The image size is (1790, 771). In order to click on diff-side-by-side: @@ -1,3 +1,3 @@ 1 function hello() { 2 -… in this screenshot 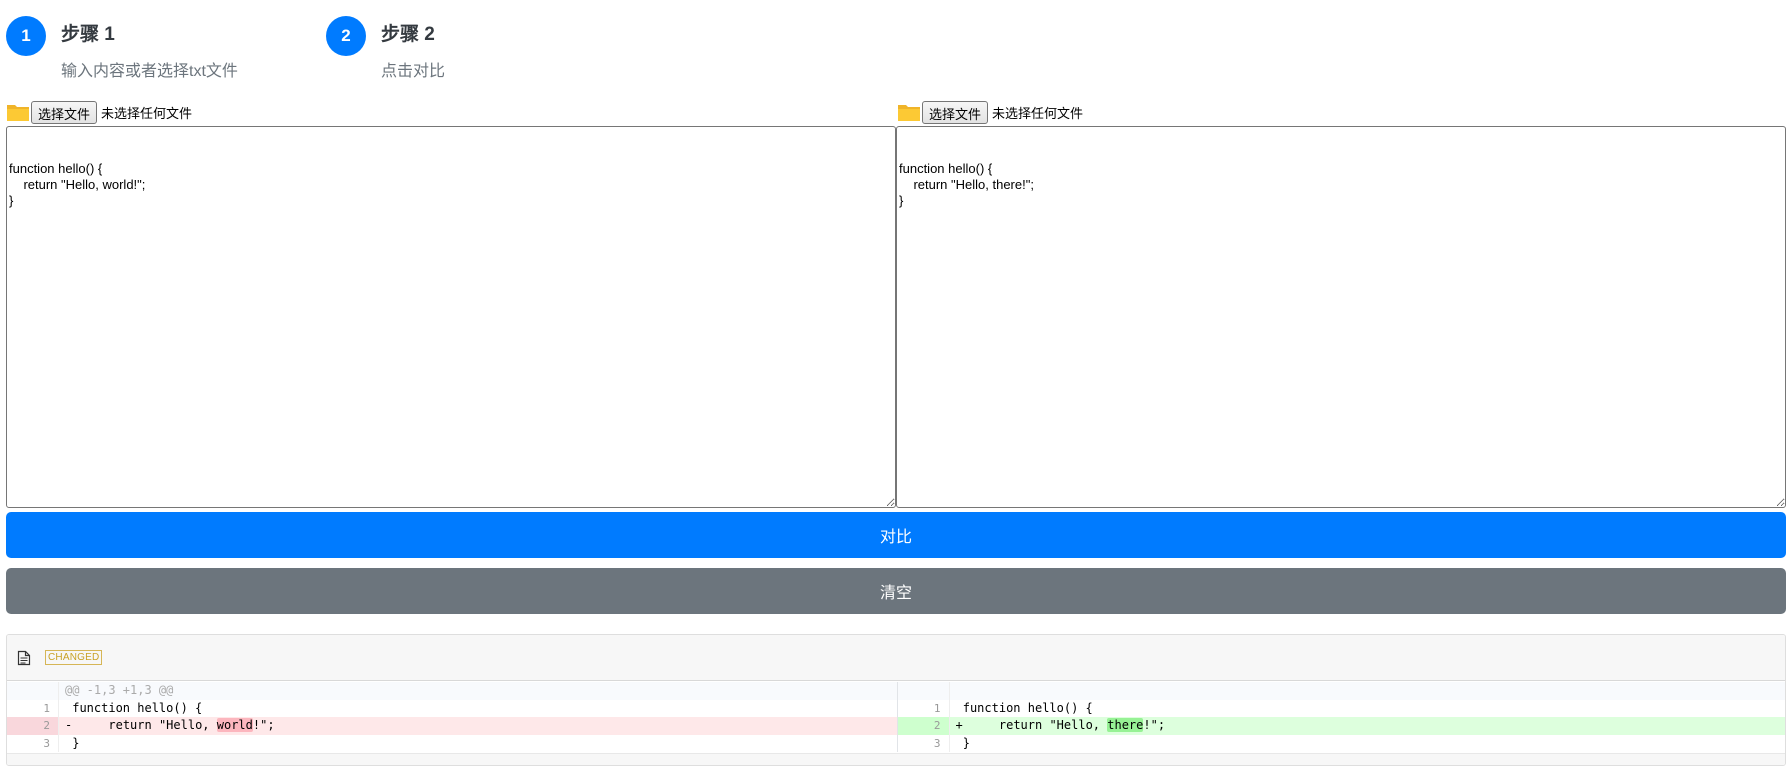, I will do `click(896, 717)`.